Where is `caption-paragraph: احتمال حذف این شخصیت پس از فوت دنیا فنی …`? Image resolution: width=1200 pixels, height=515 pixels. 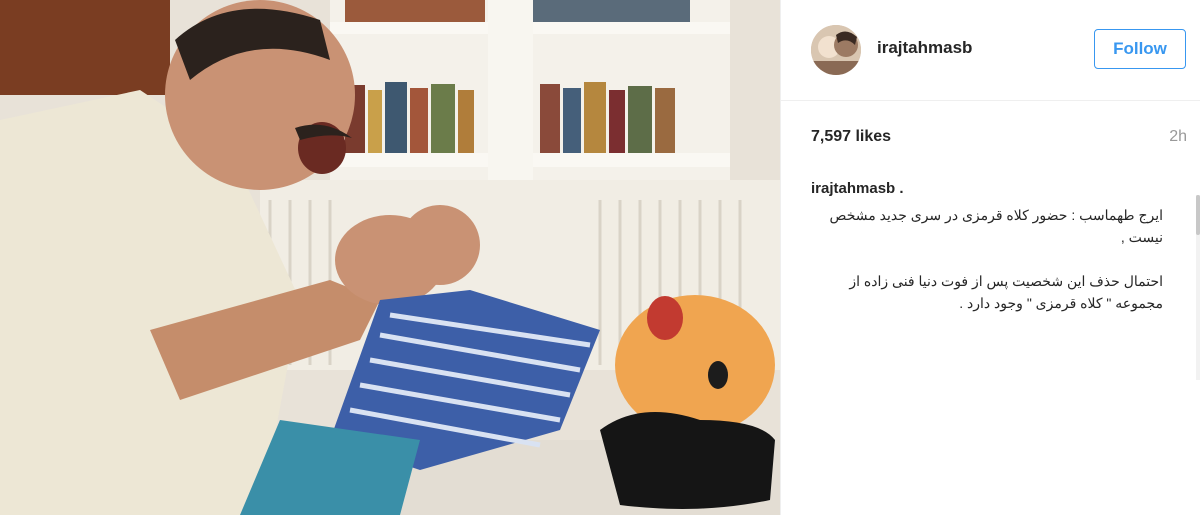
caption-paragraph: احتمال حذف این شخصیت پس از فوت دنیا فنی … is located at coordinates (1006, 292).